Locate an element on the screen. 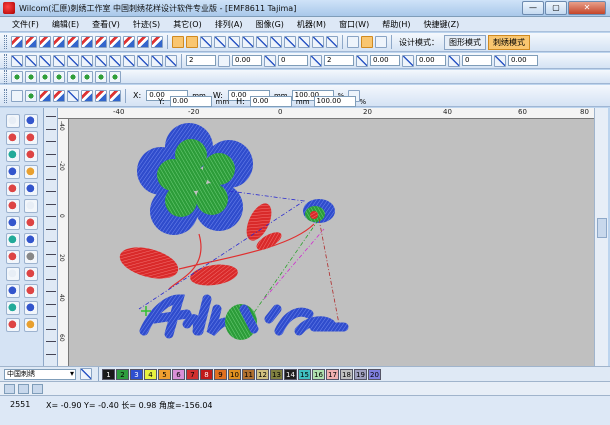 Image resolution: width=610 pixels, height=425 pixels. repeat-field: 0 is located at coordinates (477, 60).